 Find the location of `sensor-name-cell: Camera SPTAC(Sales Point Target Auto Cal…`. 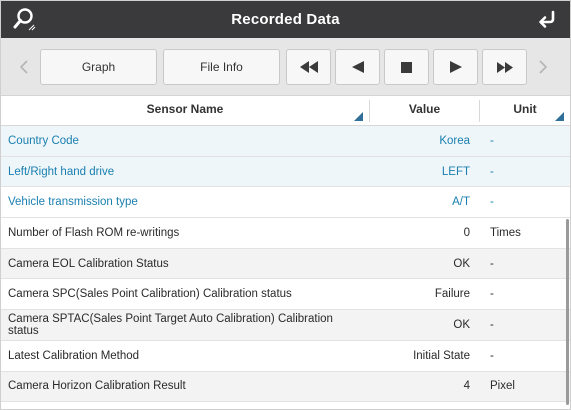

sensor-name-cell: Camera SPTAC(Sales Point Target Auto Cal… is located at coordinates (170, 324).